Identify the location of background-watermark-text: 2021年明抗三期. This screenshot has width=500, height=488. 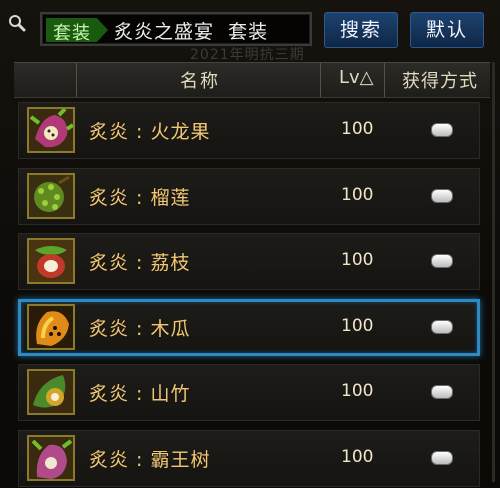
(247, 55).